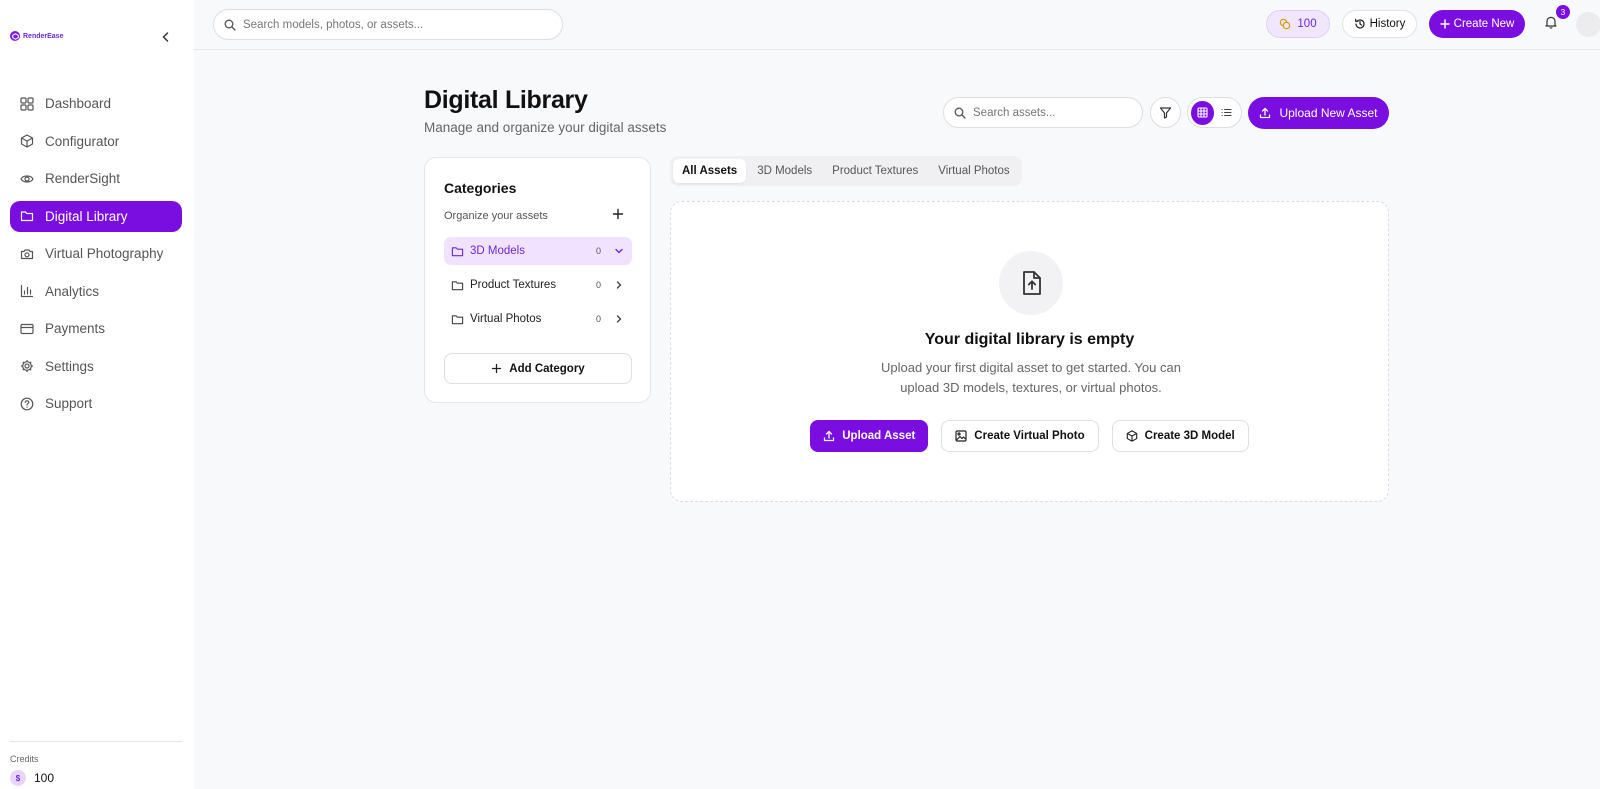 The width and height of the screenshot is (1600, 789). What do you see at coordinates (27, 103) in the screenshot?
I see `grid-icon` at bounding box center [27, 103].